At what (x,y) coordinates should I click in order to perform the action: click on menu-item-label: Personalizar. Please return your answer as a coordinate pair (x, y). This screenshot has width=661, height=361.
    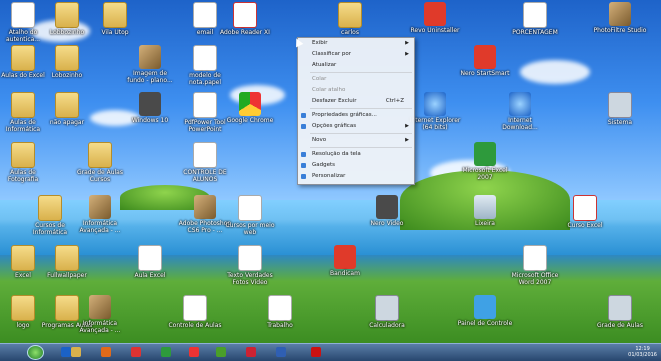
    Looking at the image, I should click on (329, 176).